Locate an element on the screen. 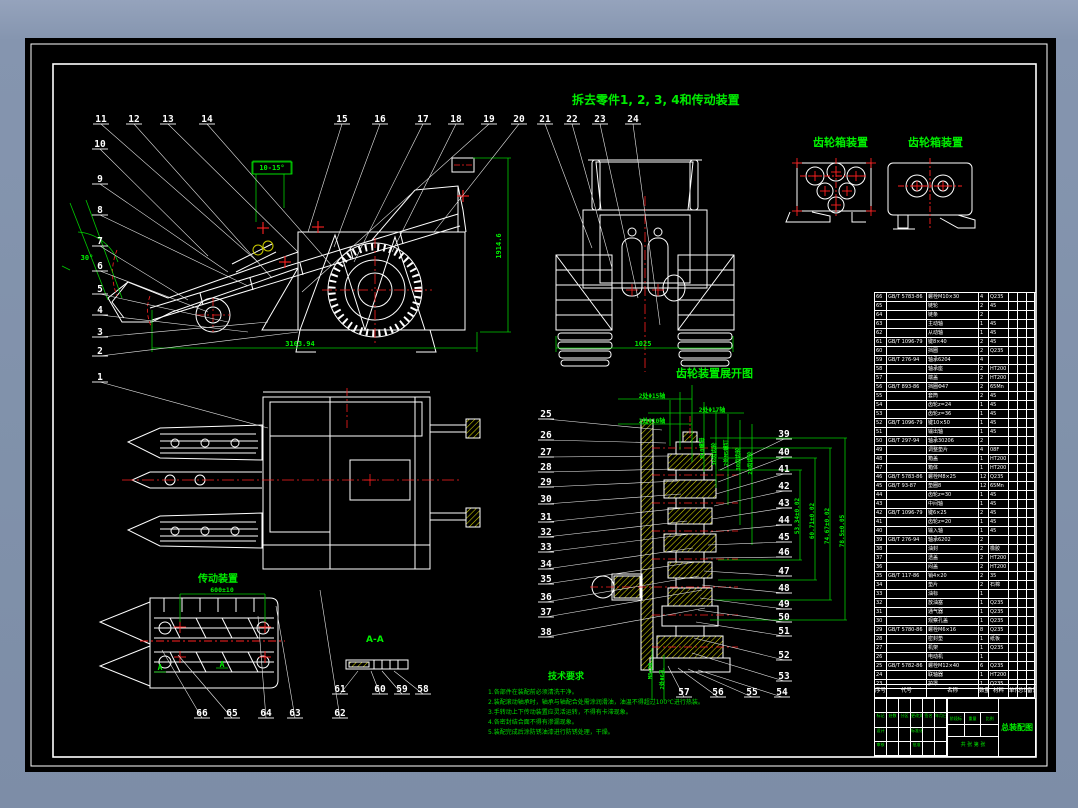  callout-44: 44 is located at coordinates (784, 520).